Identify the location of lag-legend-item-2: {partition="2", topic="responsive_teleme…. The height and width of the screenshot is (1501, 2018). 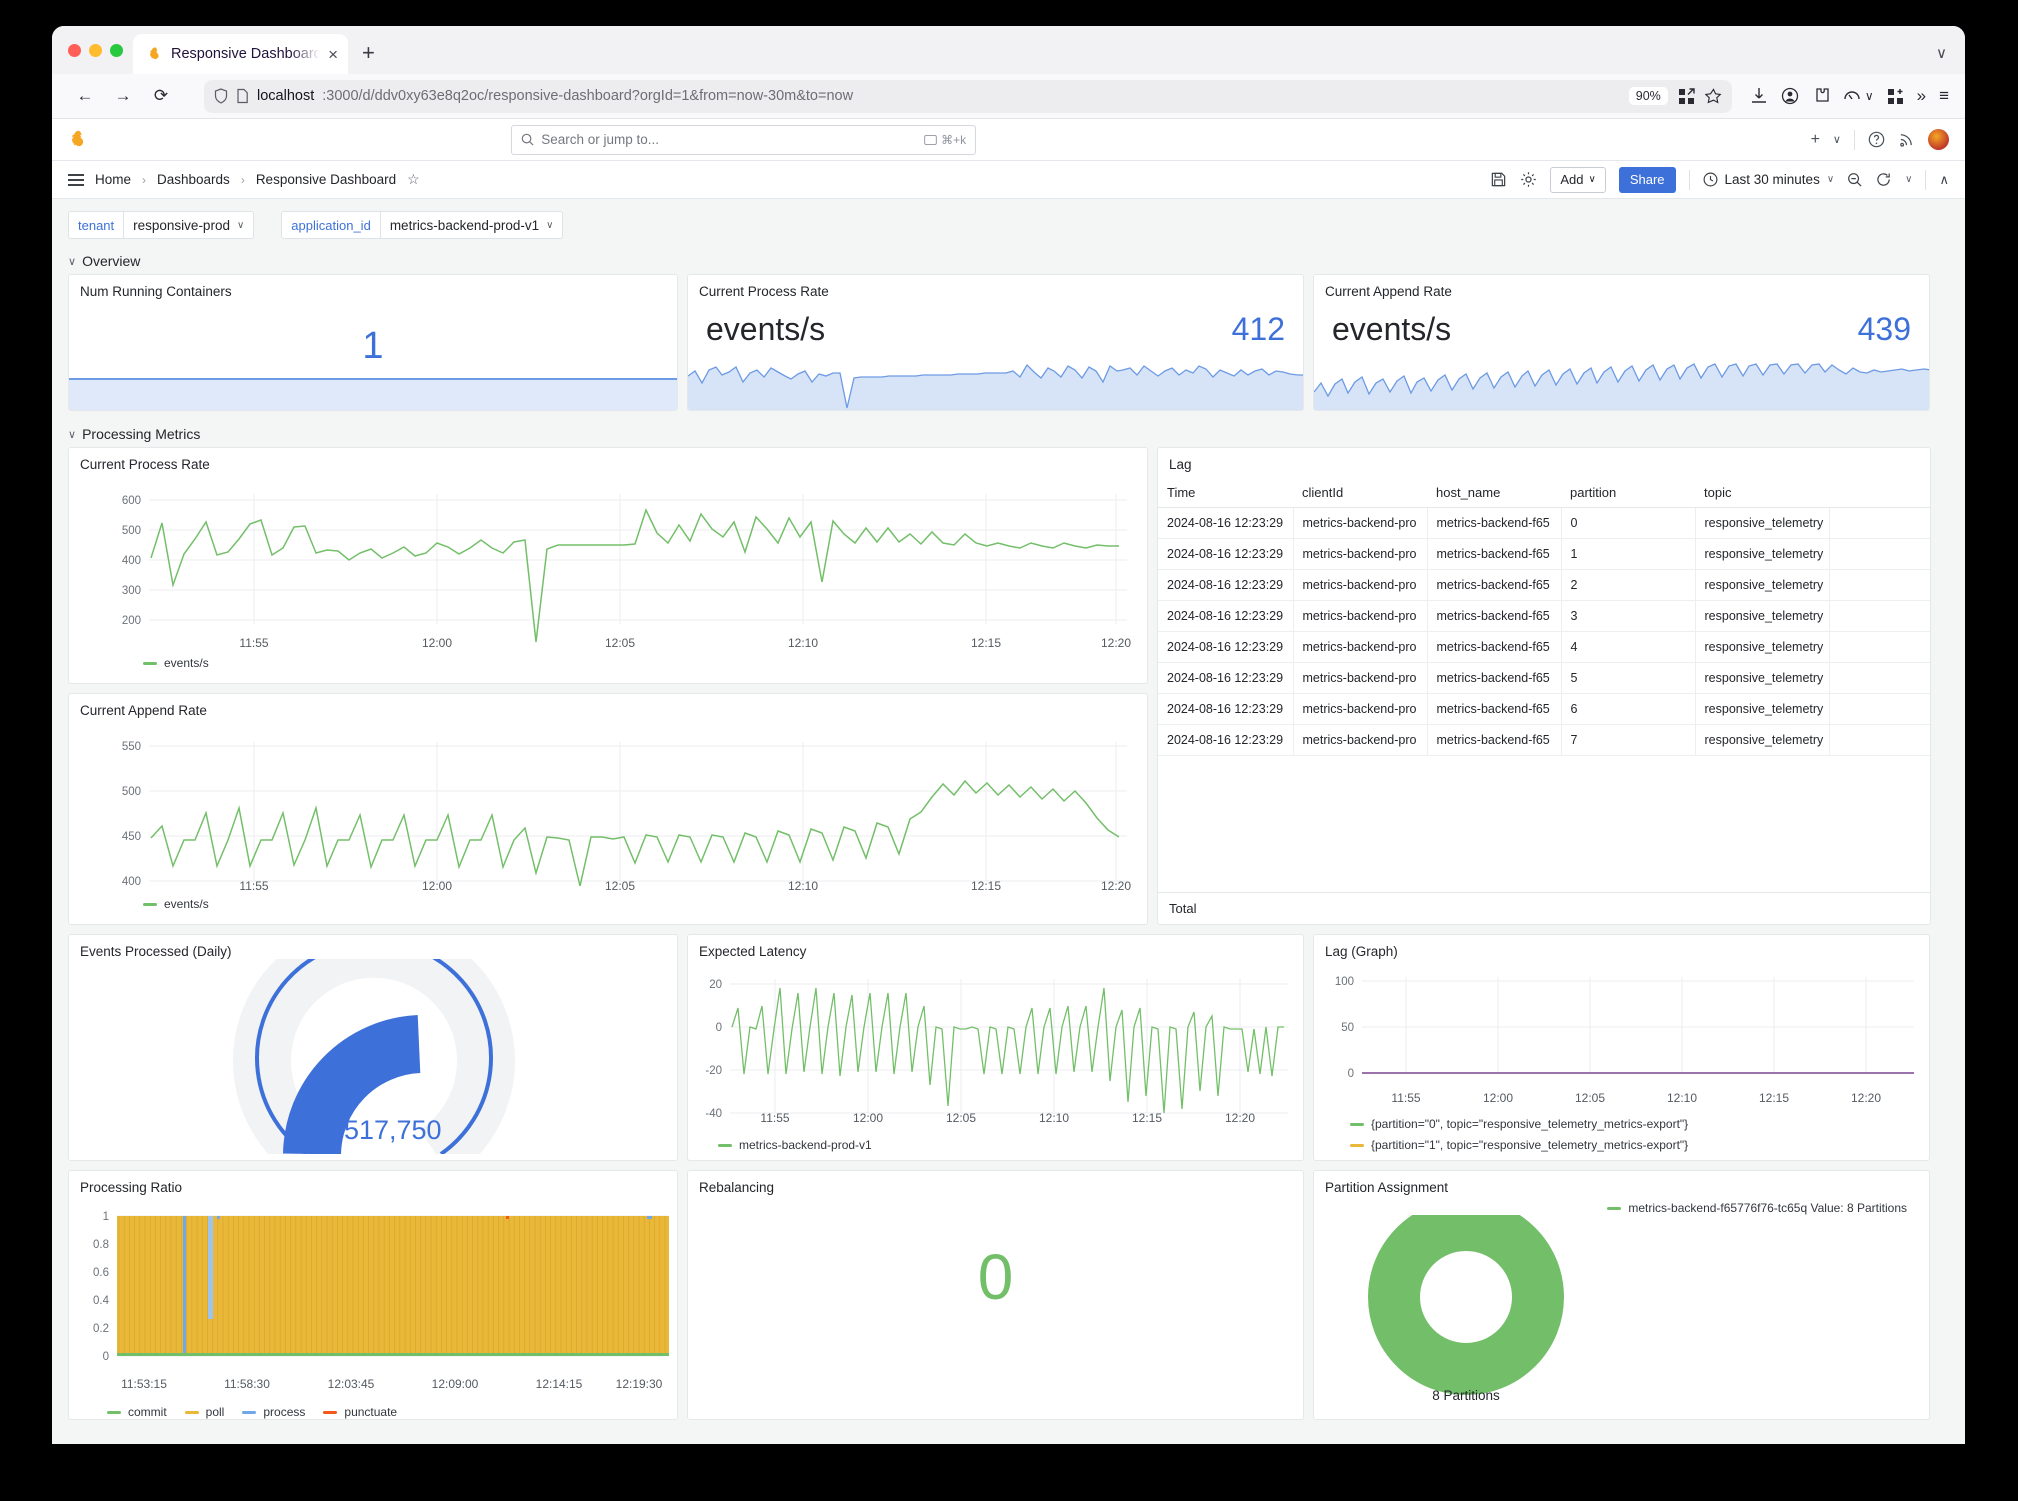
(1639, 1159).